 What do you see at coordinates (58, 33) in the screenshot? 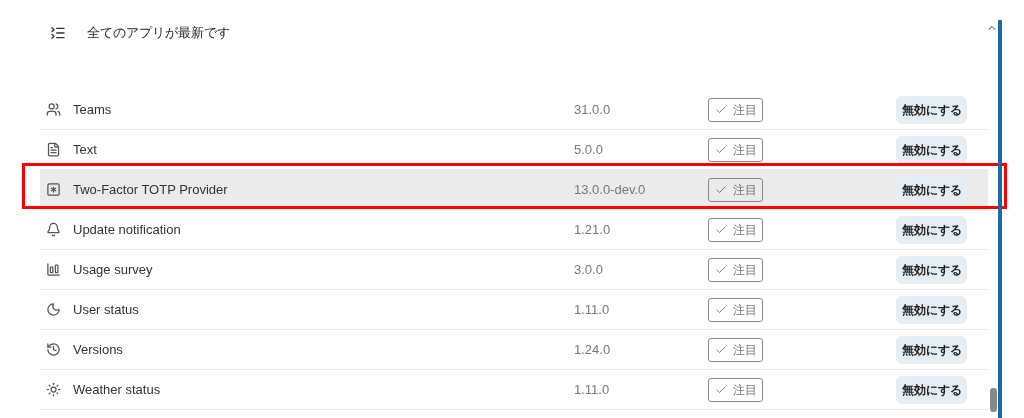
I see `menu-icon` at bounding box center [58, 33].